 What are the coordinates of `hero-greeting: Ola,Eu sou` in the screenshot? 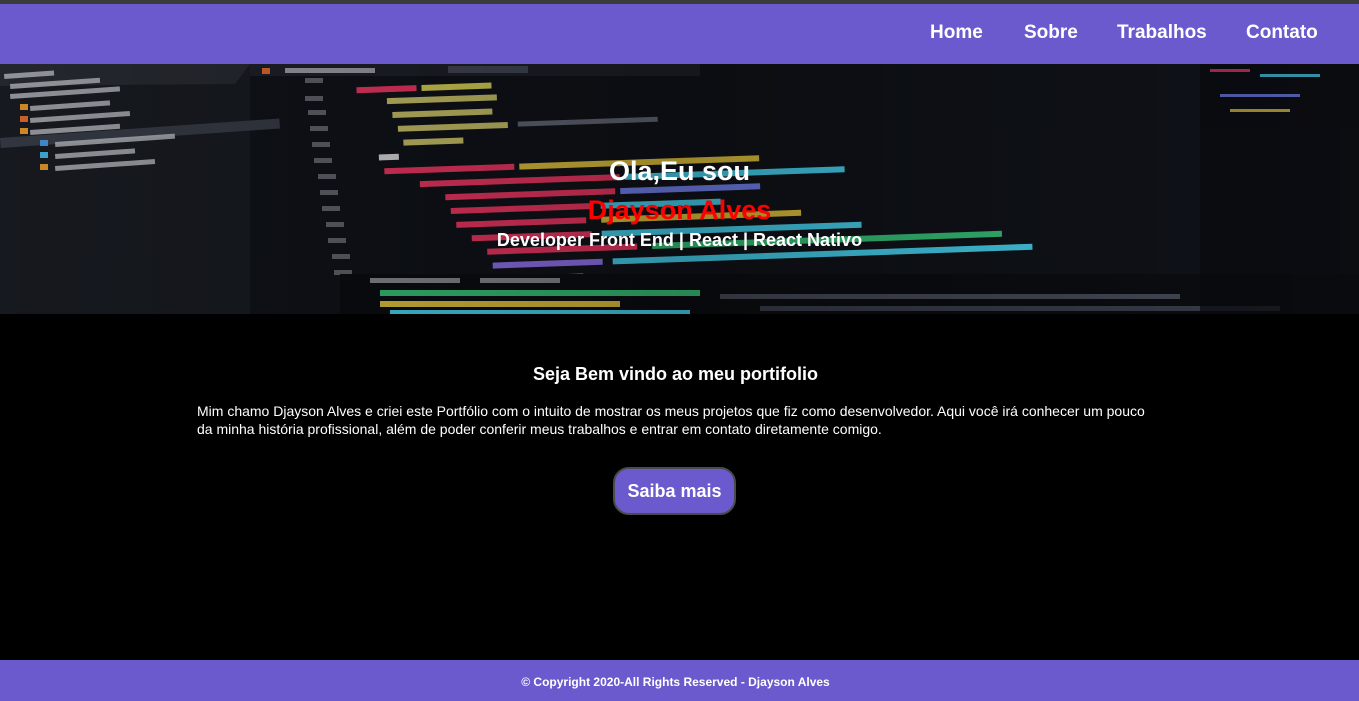 It's located at (679, 171).